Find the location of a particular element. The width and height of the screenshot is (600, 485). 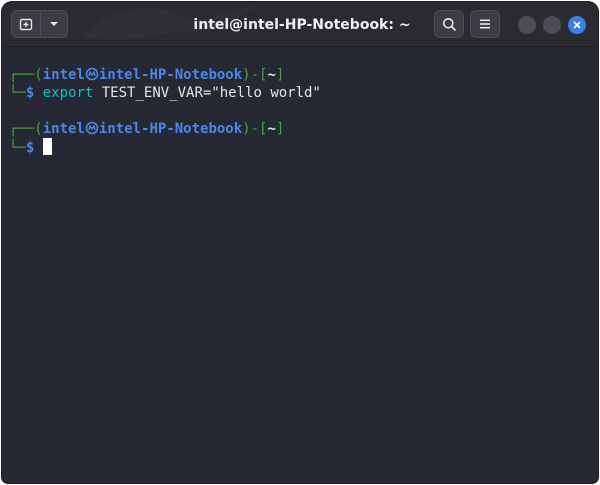

new-tab-icon is located at coordinates (26, 24).